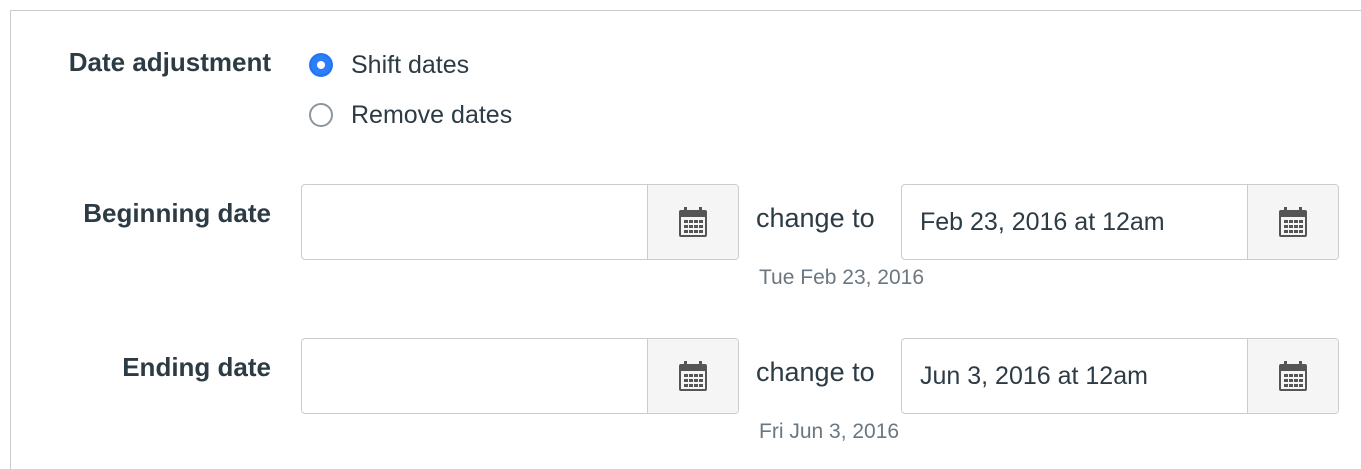  I want to click on beginning-date-new-field: Feb 23, 2016 at 12am, so click(1120, 222).